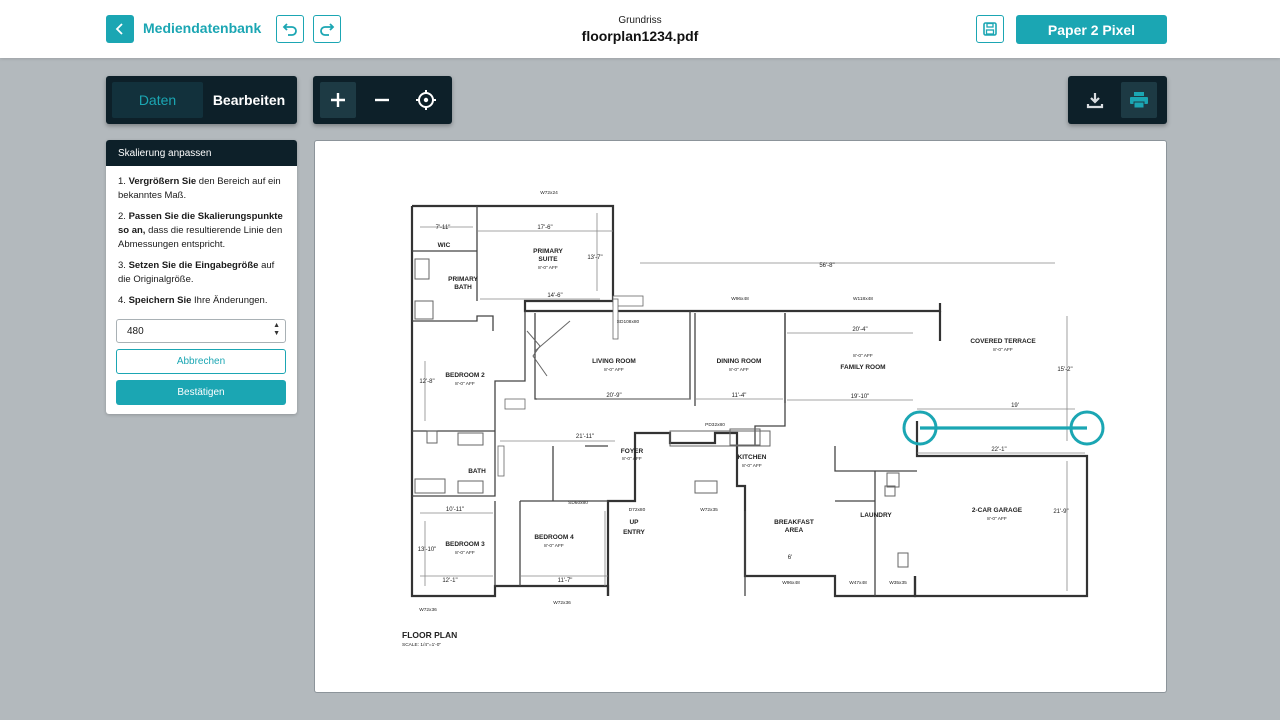  What do you see at coordinates (876, 515) in the screenshot?
I see `room-label: LAUNDRY` at bounding box center [876, 515].